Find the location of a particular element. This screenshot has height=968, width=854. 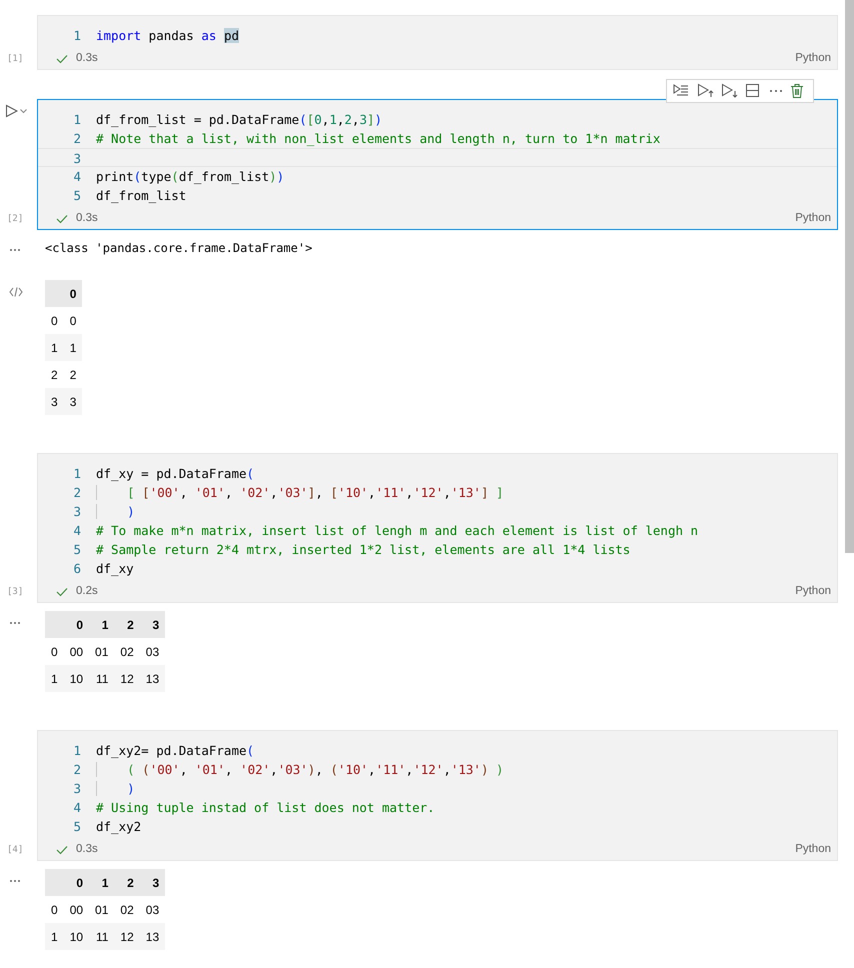

play-down-arrow-icon is located at coordinates (729, 91).